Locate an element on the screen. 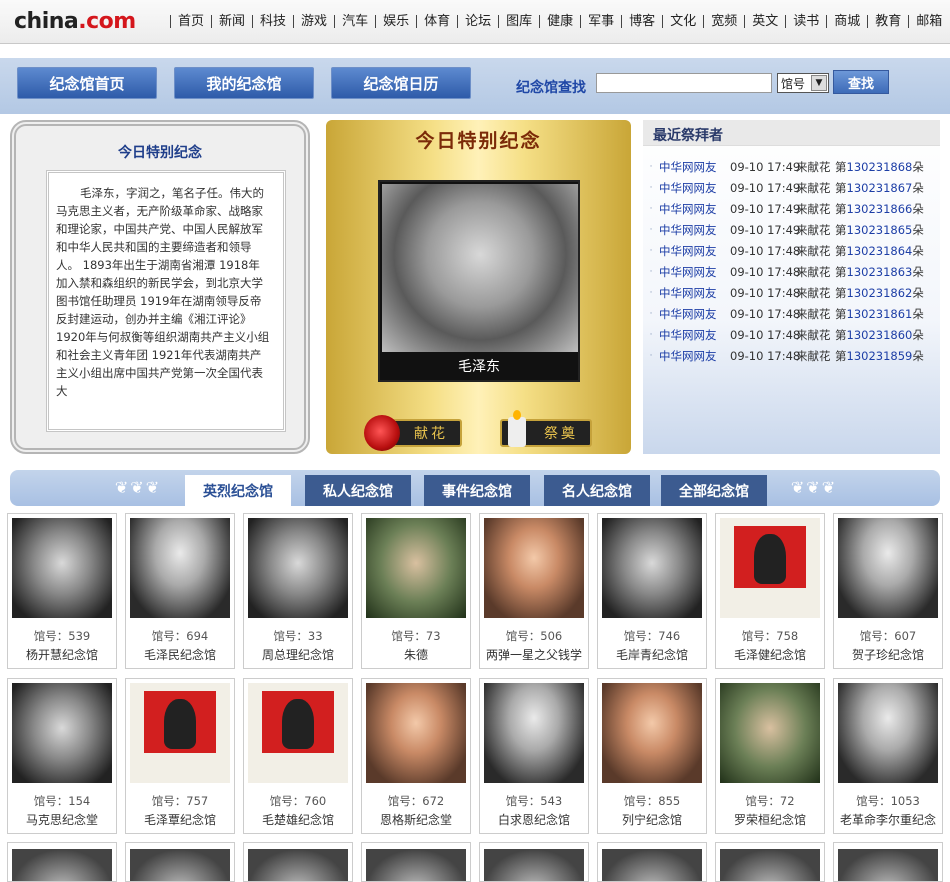  memorial-card: 馆号：672 恩格斯纪念堂 is located at coordinates (416, 756).